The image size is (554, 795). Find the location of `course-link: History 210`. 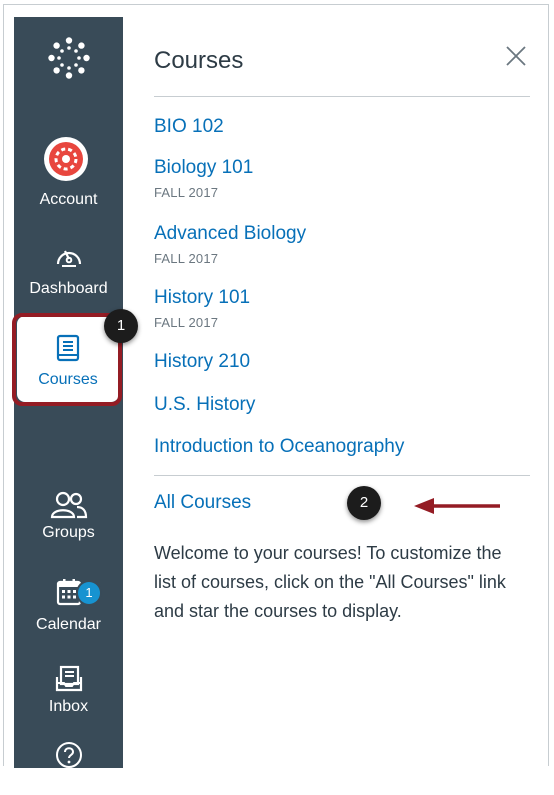

course-link: History 210 is located at coordinates (202, 362).